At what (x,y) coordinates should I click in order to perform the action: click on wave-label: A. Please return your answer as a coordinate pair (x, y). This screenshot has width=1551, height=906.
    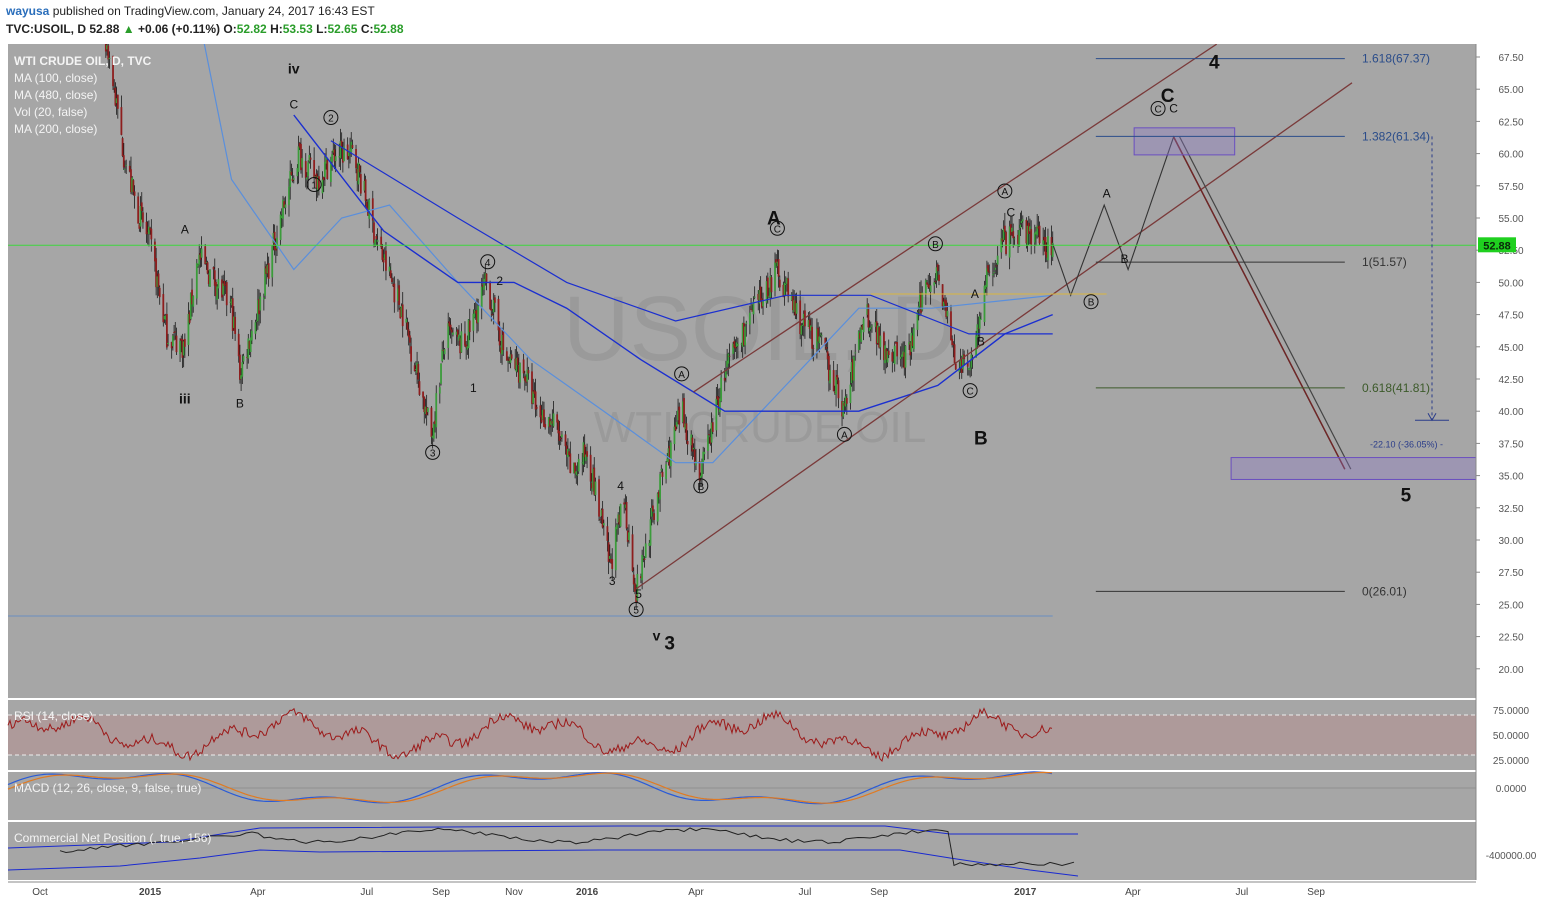
    Looking at the image, I should click on (185, 229).